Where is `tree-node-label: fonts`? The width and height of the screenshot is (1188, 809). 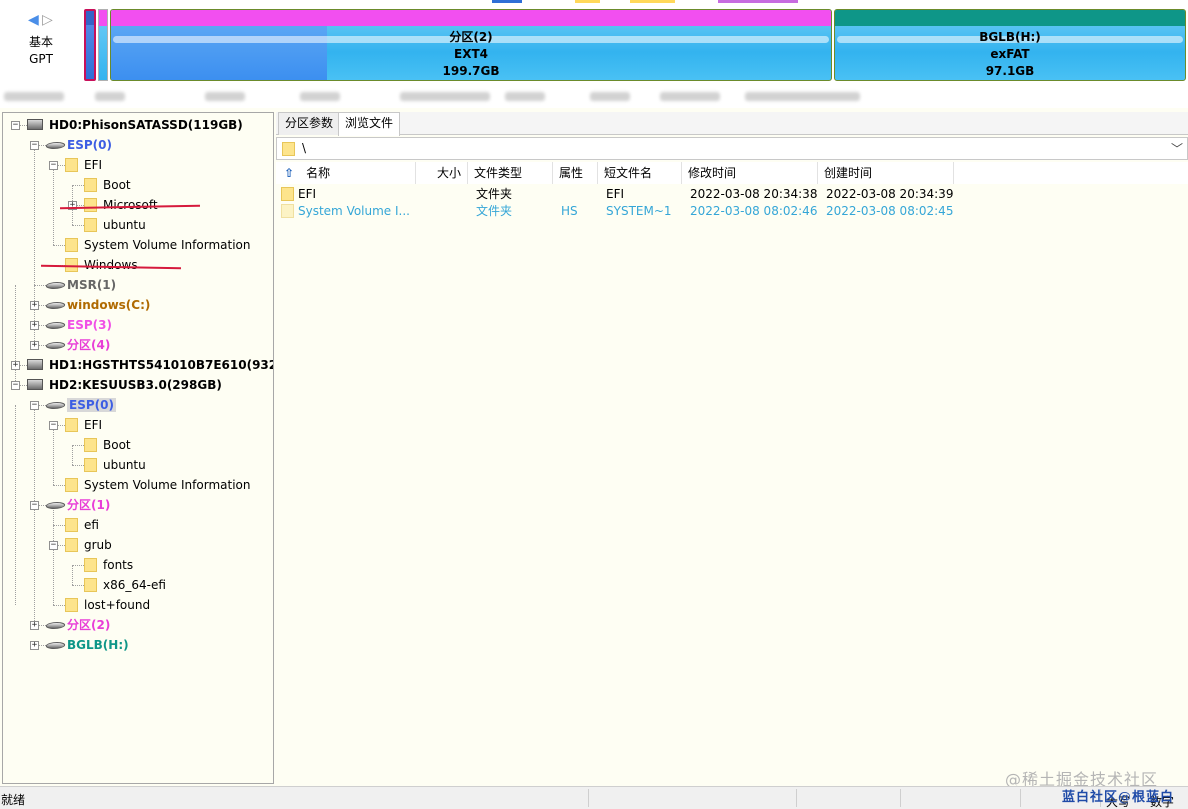
tree-node-label: fonts is located at coordinates (118, 565).